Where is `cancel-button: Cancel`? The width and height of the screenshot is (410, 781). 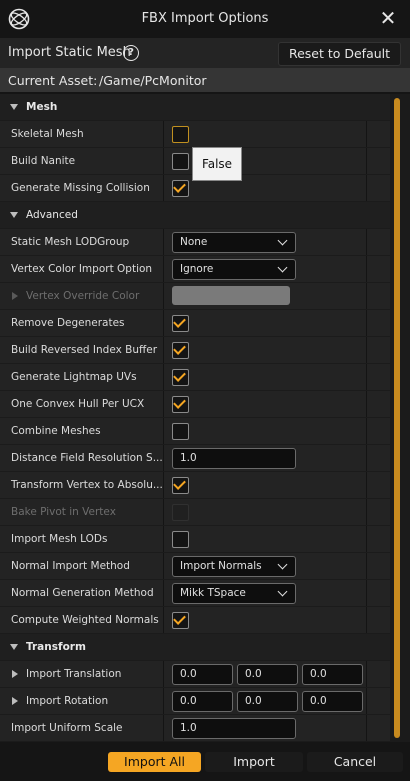
cancel-button: Cancel is located at coordinates (355, 762).